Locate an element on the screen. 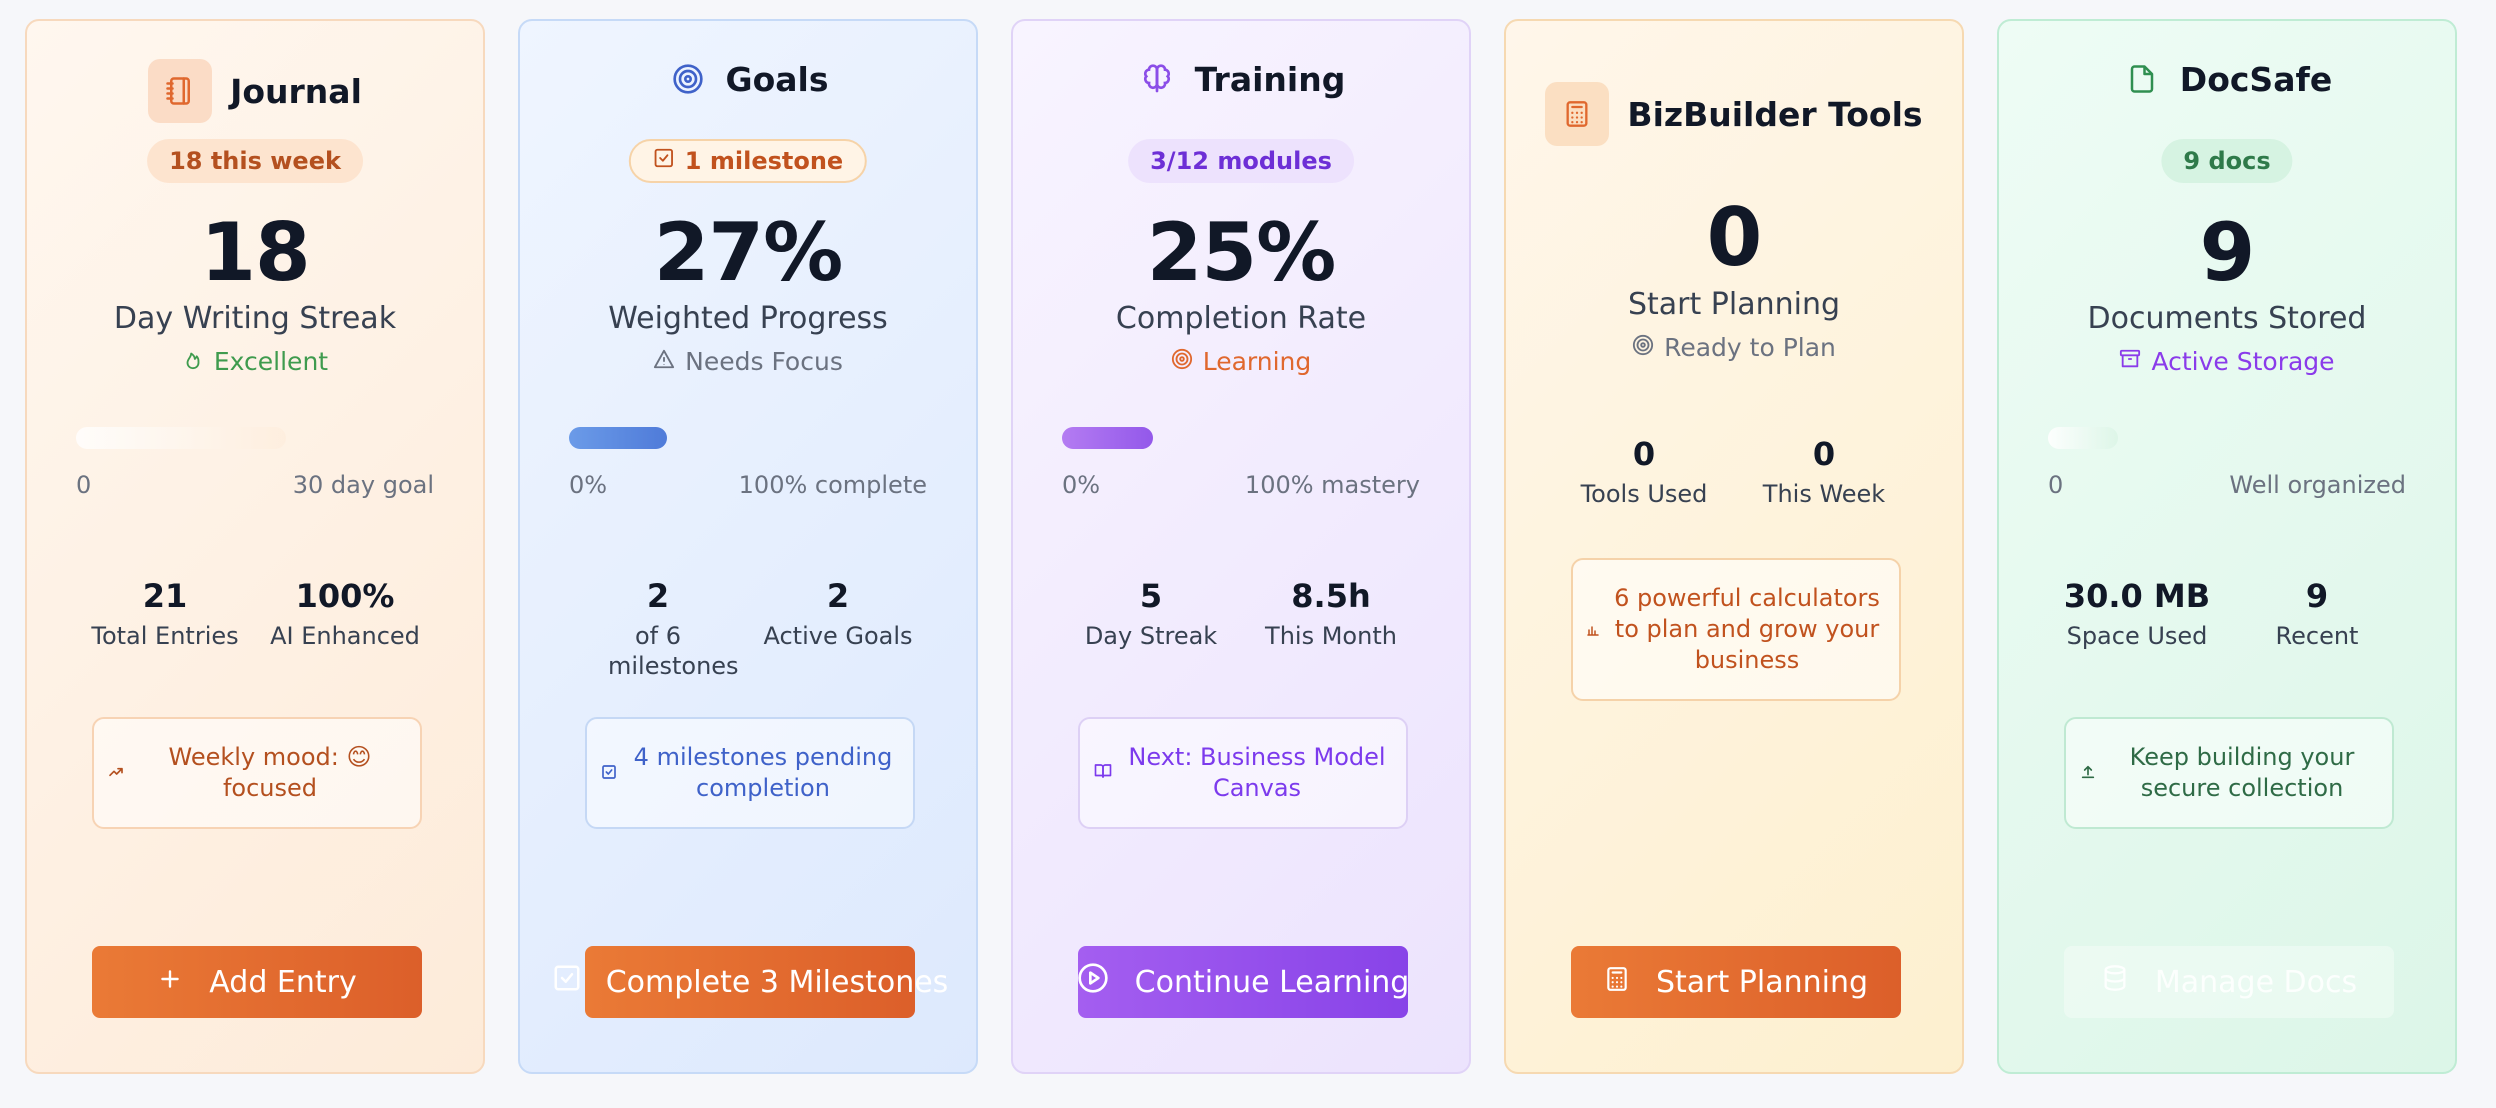 This screenshot has height=1108, width=2496. progress-range: 0 Well organized is located at coordinates (2227, 485).